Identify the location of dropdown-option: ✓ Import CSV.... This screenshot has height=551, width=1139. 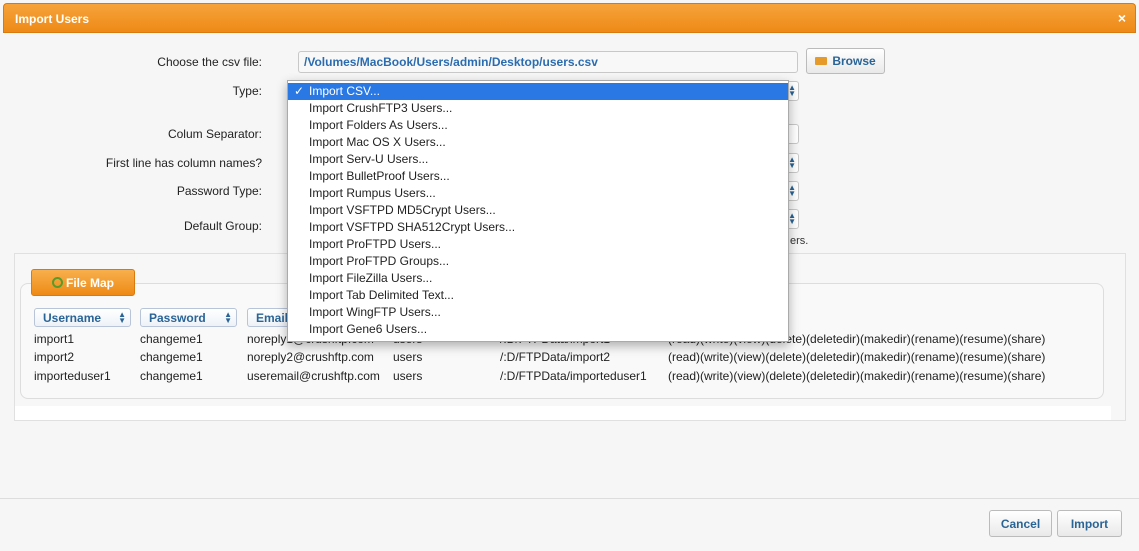
(538, 91).